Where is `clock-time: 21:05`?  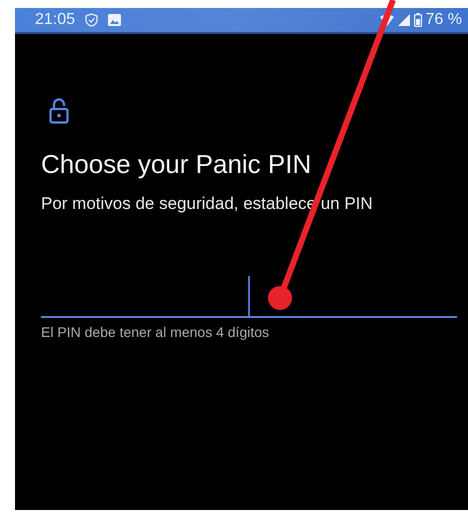 clock-time: 21:05 is located at coordinates (55, 20).